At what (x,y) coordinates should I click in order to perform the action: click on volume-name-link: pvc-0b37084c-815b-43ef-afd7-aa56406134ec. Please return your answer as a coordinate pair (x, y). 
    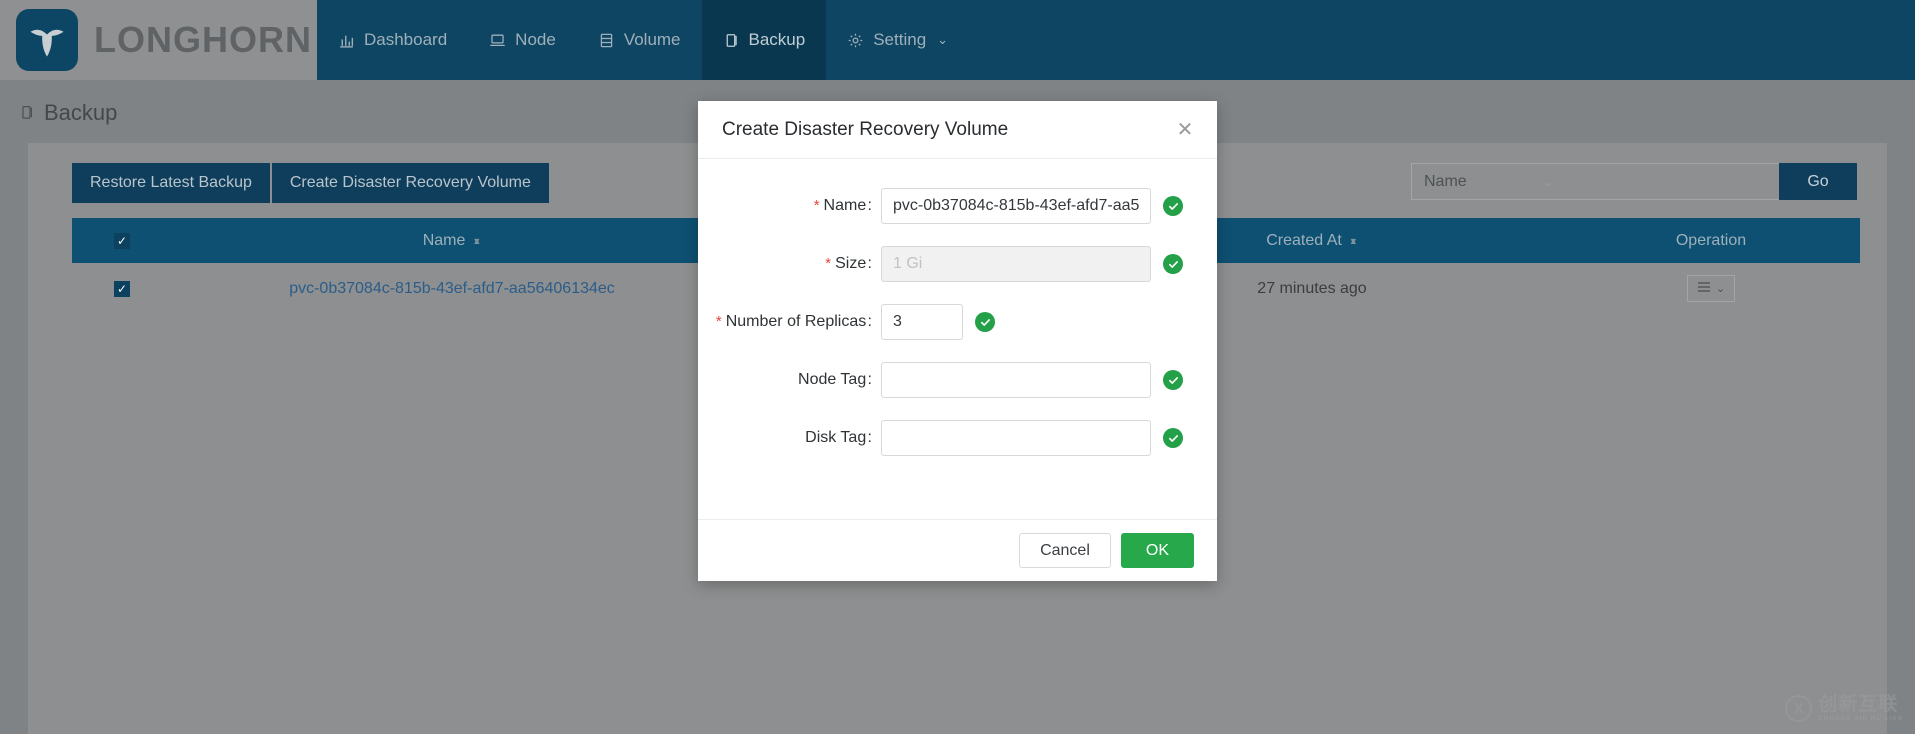
    Looking at the image, I should click on (452, 288).